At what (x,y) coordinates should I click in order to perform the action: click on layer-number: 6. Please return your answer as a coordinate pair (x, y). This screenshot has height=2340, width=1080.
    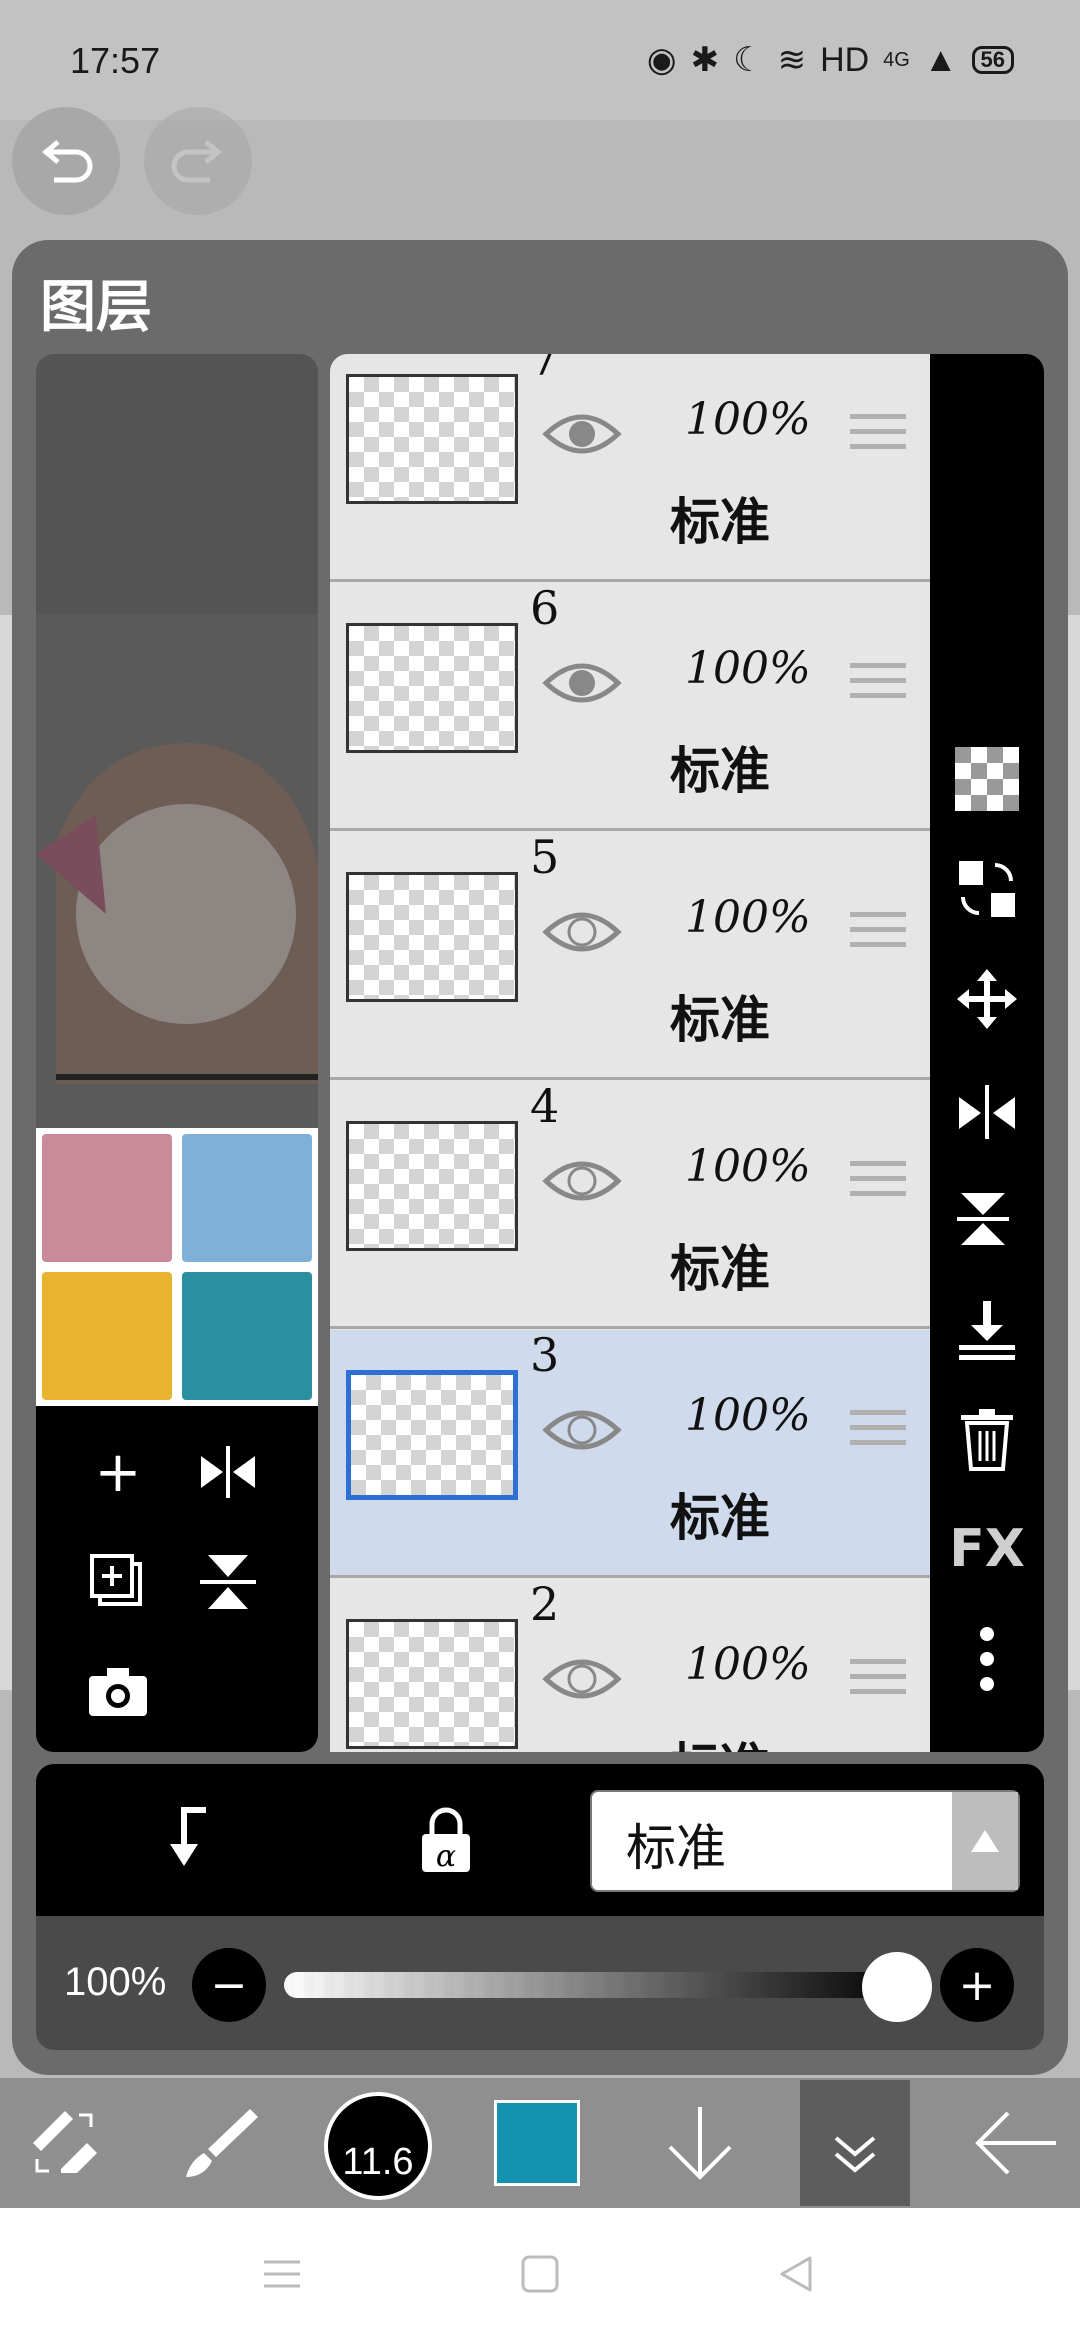
    Looking at the image, I should click on (545, 608).